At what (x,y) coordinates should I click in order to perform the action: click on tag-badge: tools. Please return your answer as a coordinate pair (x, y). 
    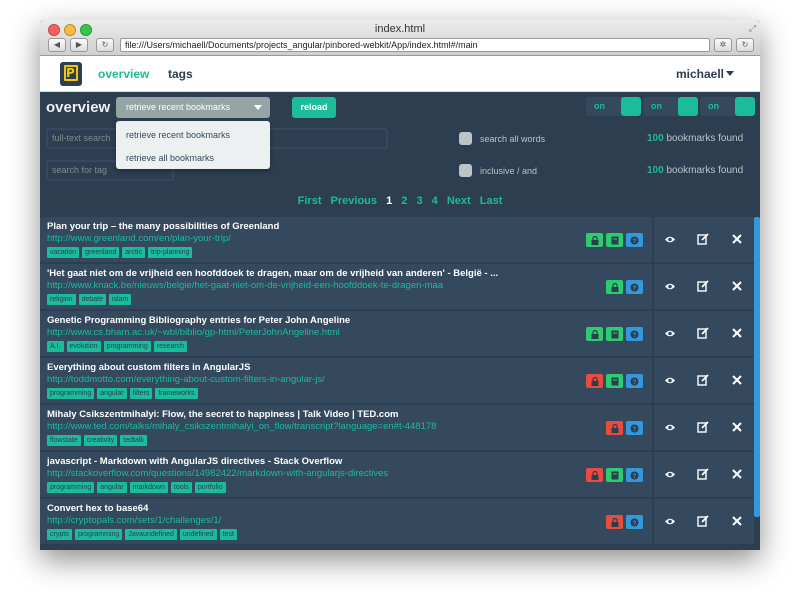
    Looking at the image, I should click on (181, 487).